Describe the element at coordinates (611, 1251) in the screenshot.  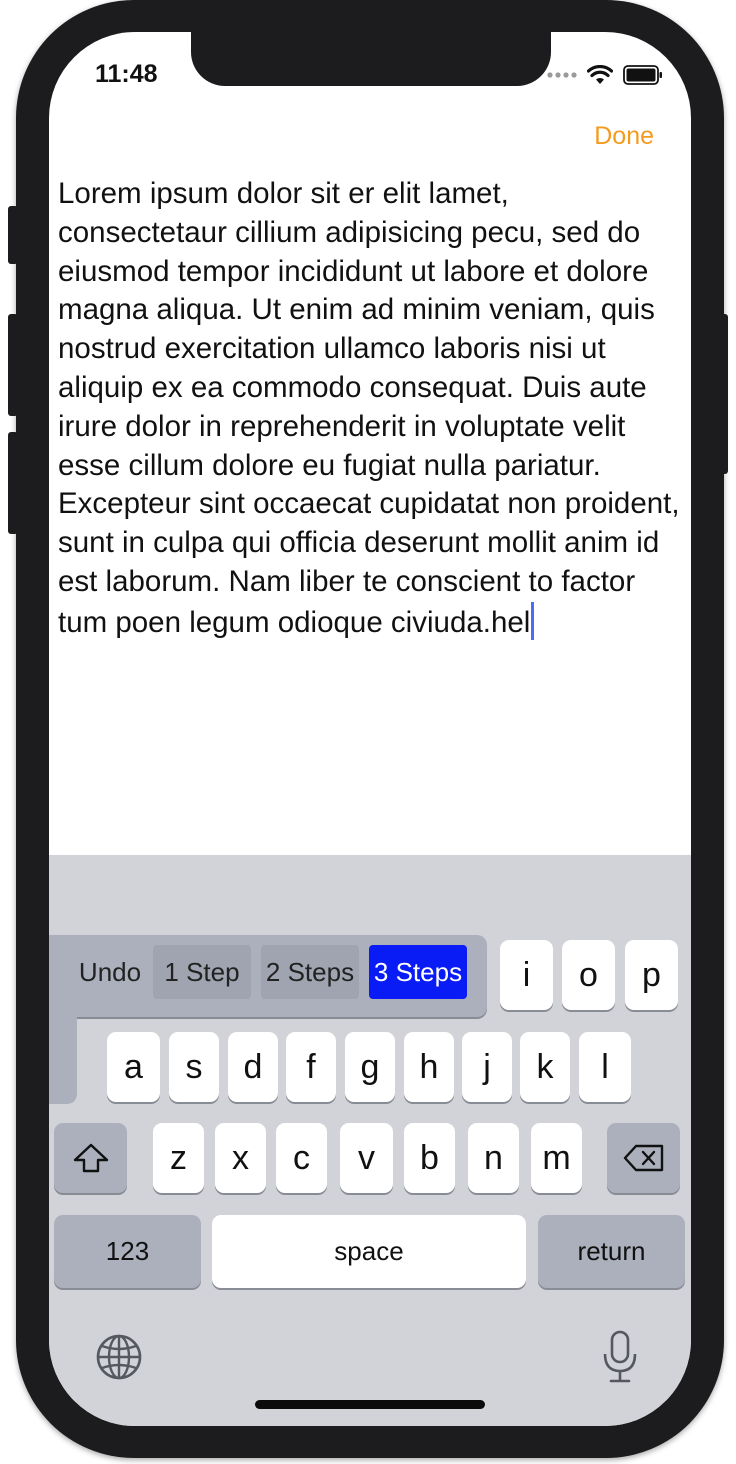
I see `return-key: return` at that location.